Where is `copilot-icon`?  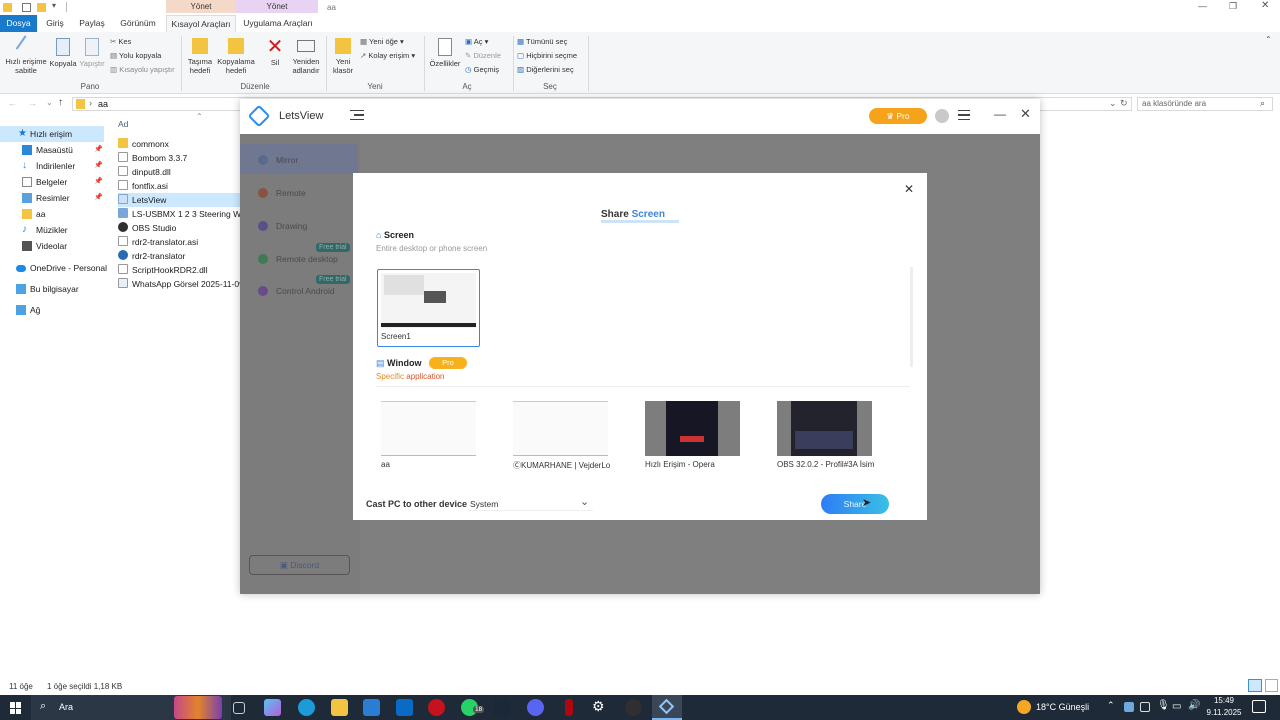 copilot-icon is located at coordinates (272, 707).